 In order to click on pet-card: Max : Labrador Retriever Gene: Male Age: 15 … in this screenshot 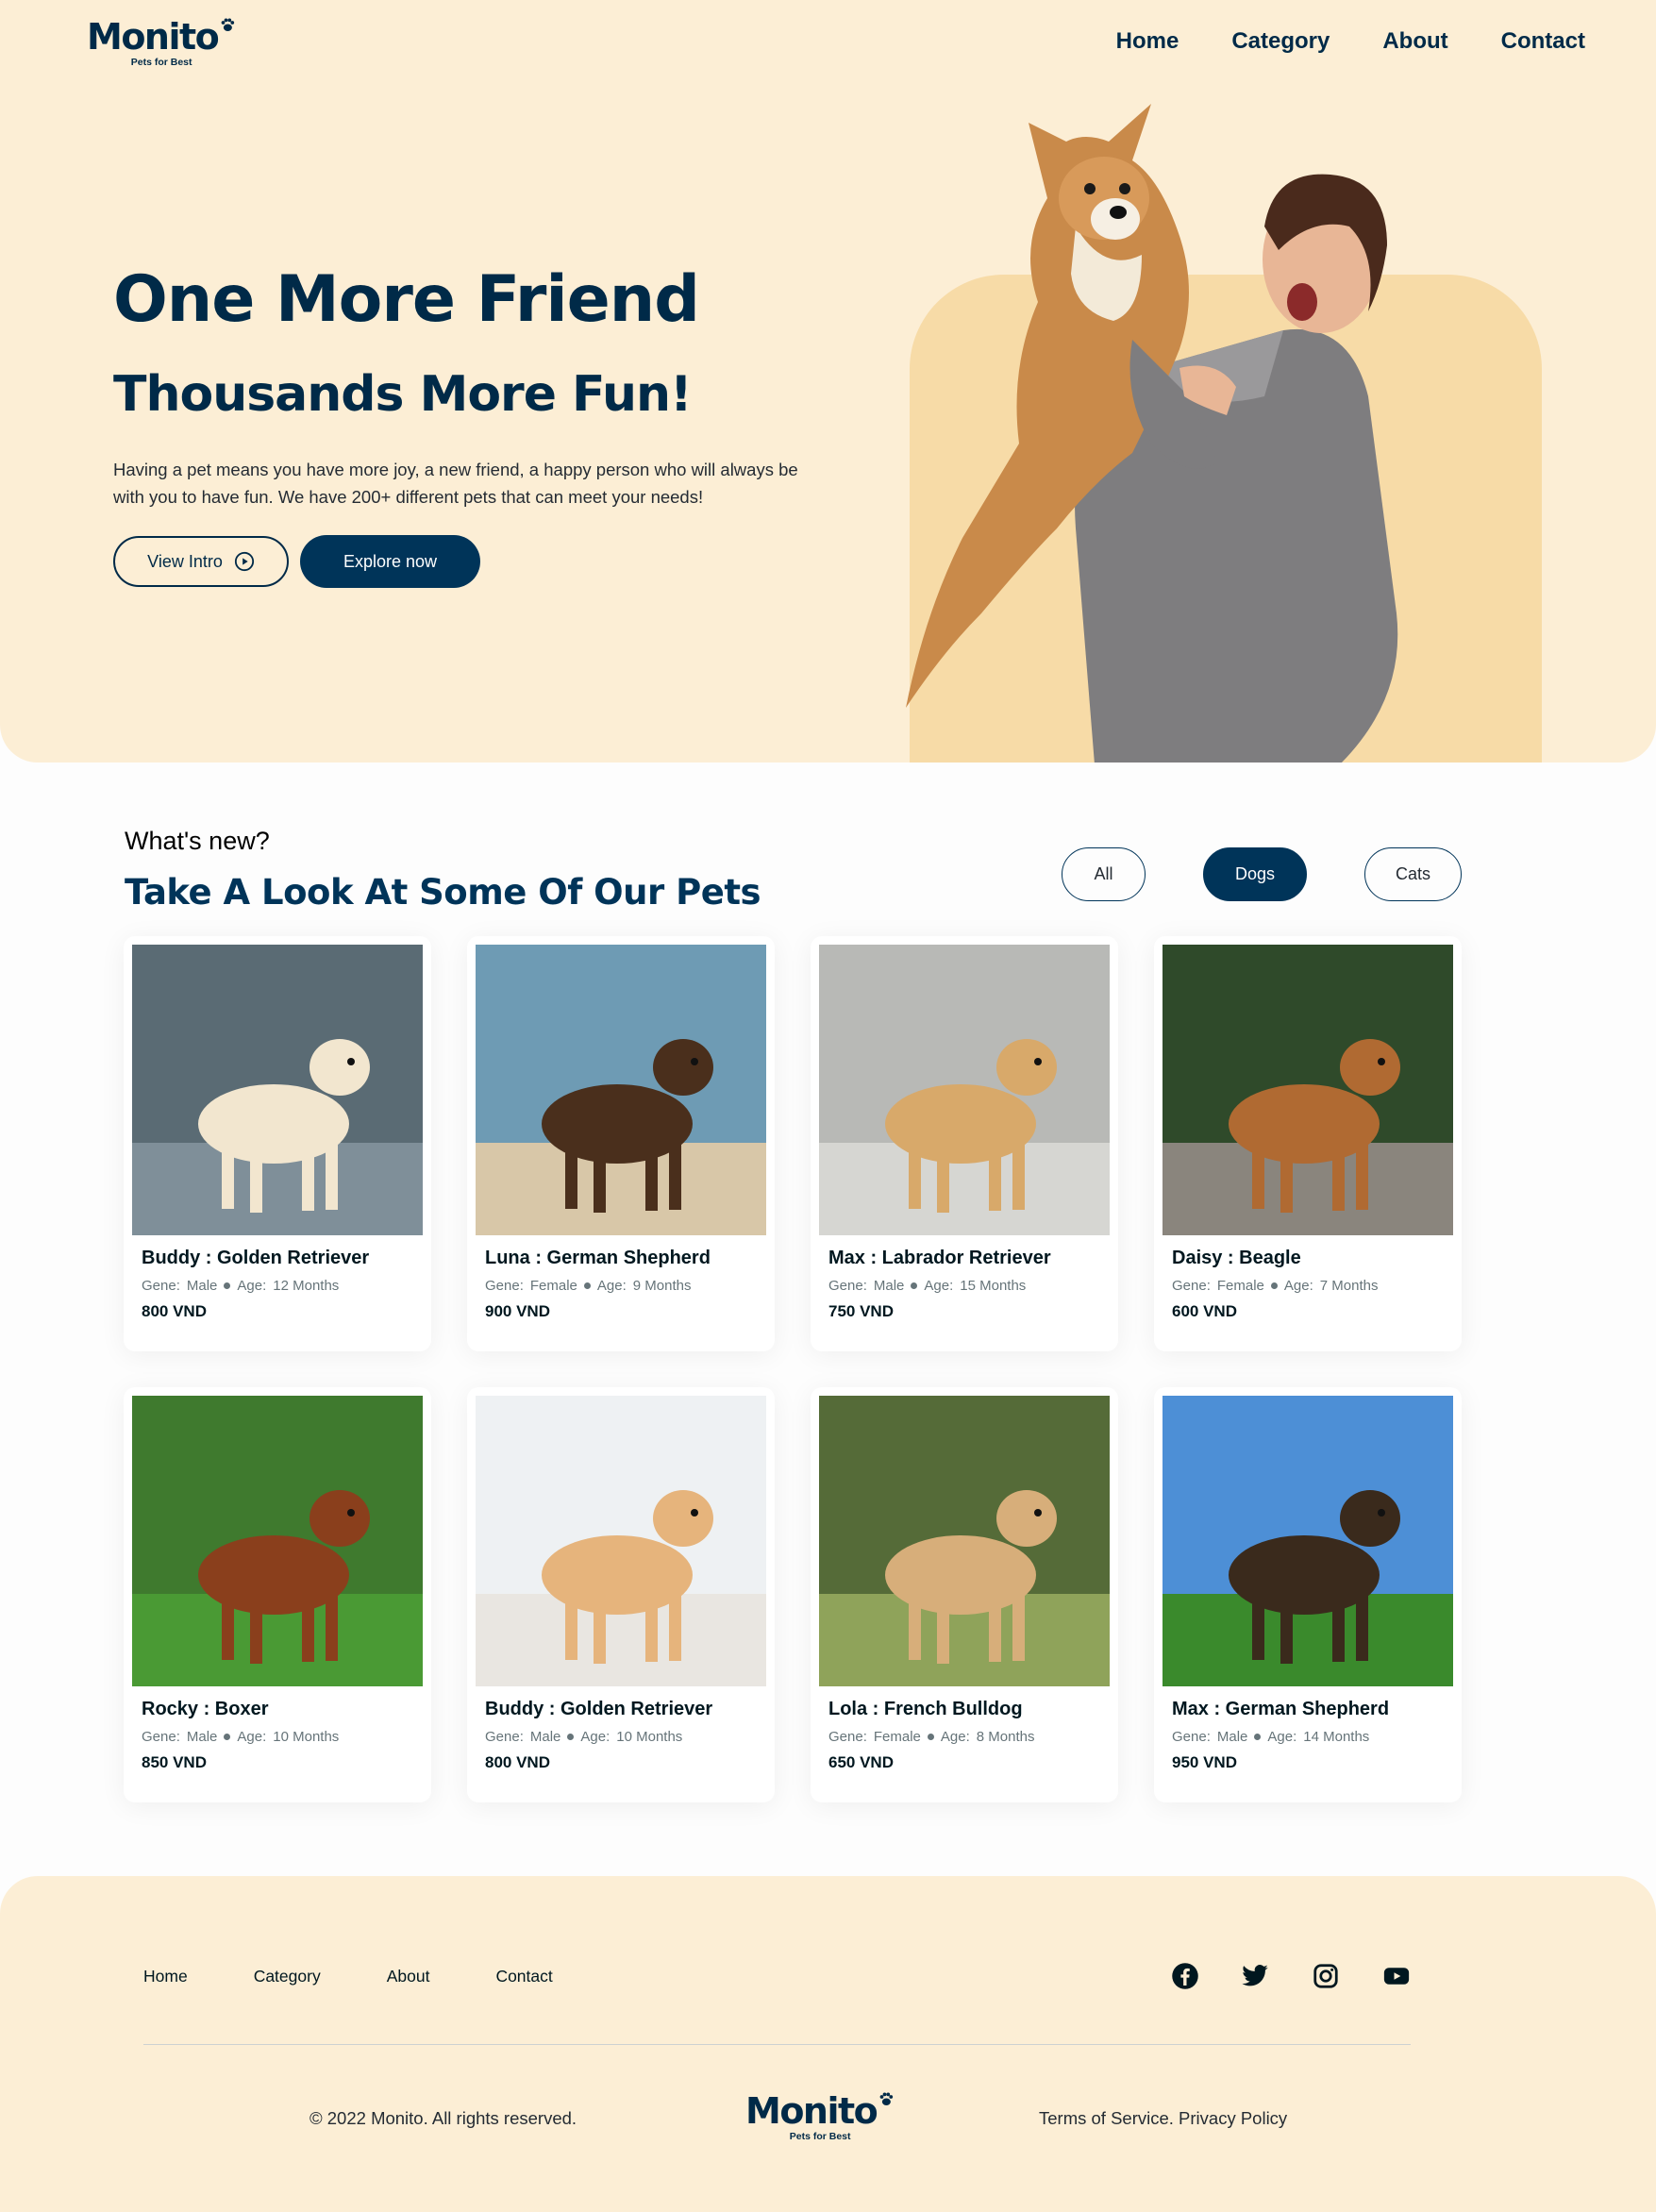, I will do `click(964, 1143)`.